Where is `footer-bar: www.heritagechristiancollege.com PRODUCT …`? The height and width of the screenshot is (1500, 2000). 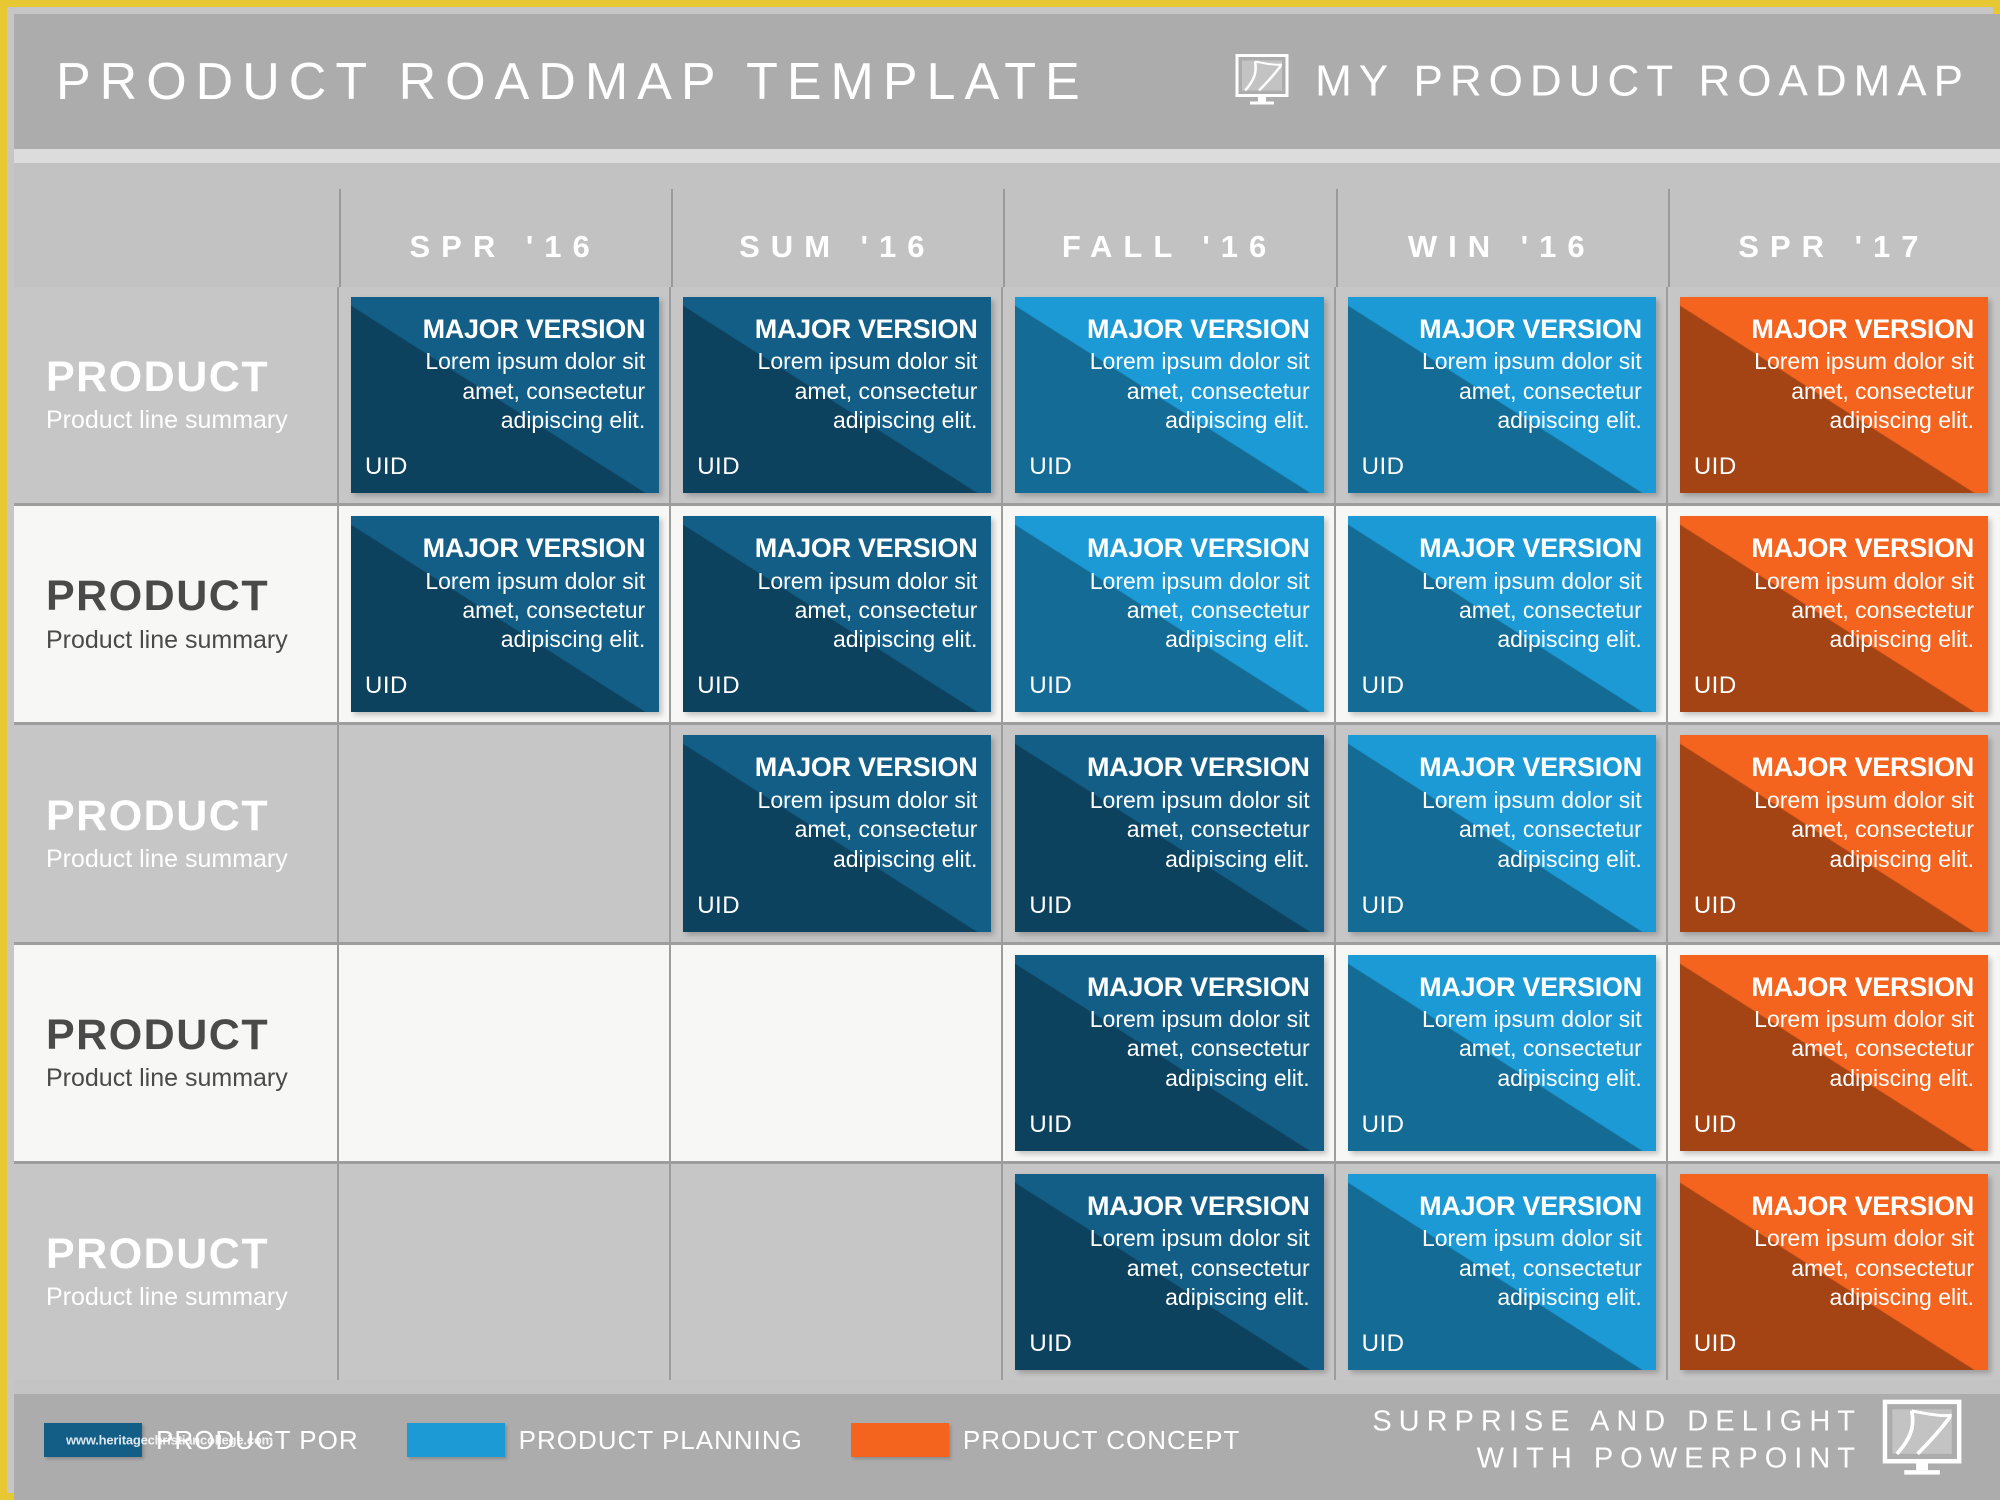
footer-bar: www.heritagechristiancollege.com PRODUCT … is located at coordinates (1007, 1440).